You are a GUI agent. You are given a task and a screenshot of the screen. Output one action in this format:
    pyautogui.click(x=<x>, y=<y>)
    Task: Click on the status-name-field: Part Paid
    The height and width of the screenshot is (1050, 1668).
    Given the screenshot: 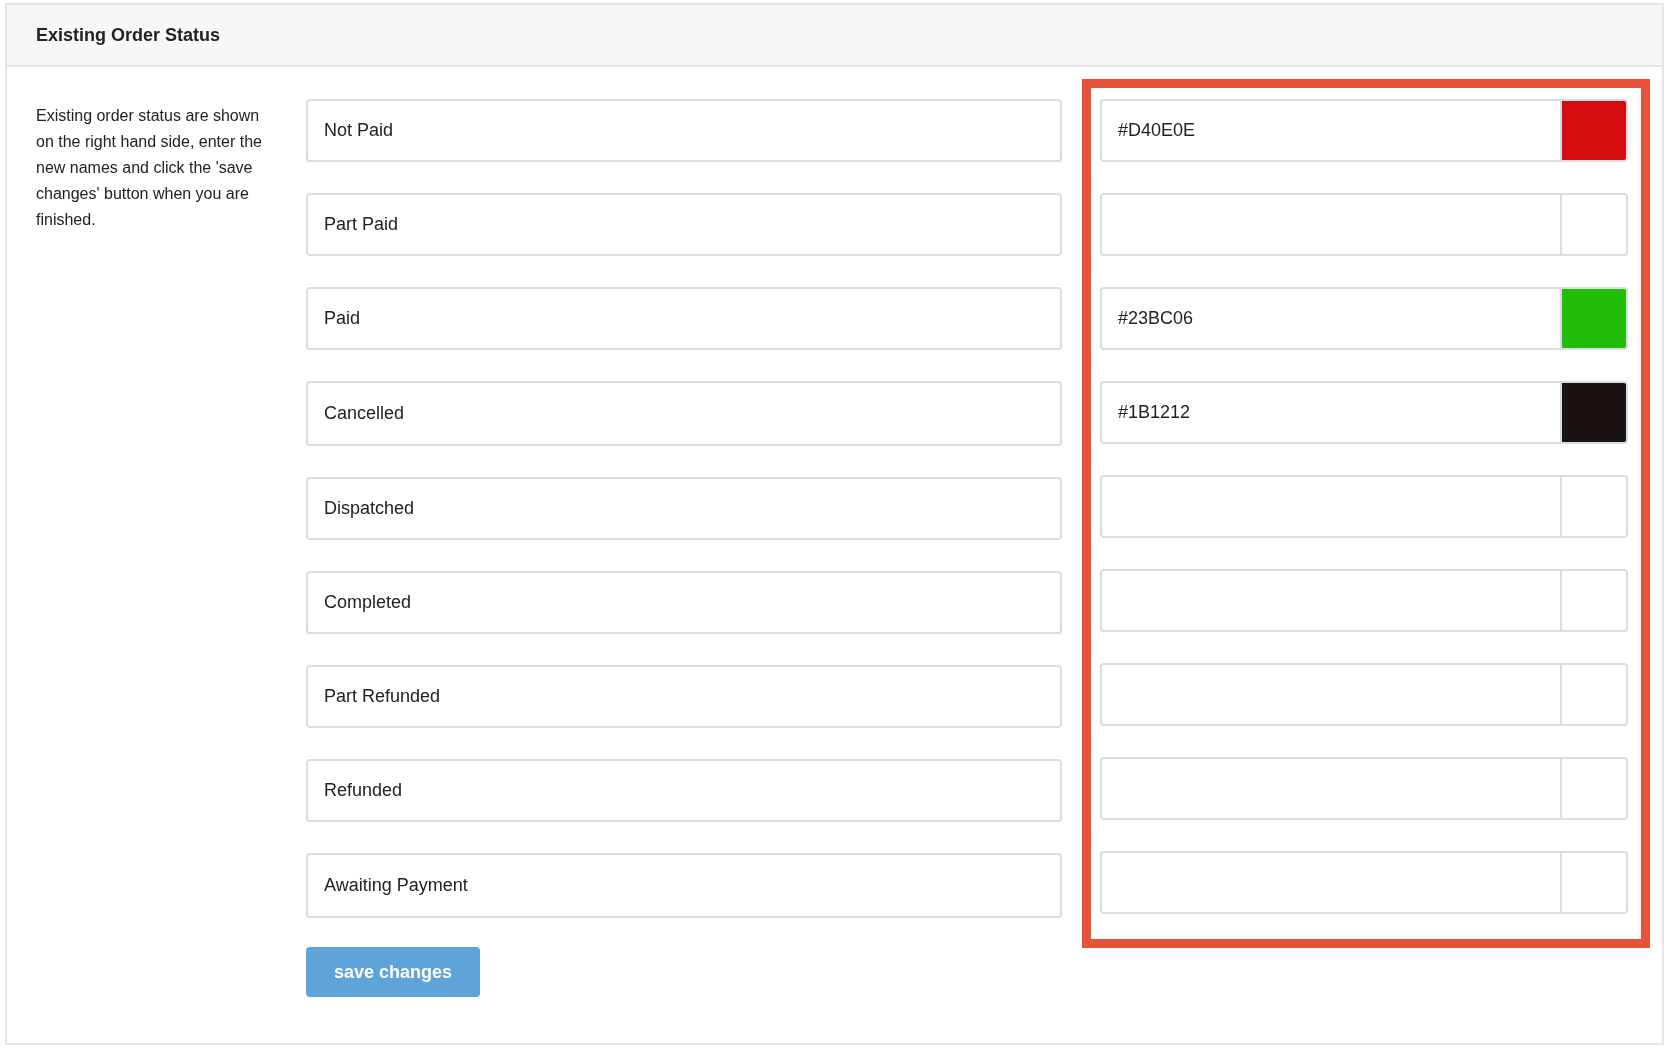 What is the action you would take?
    pyautogui.click(x=684, y=224)
    